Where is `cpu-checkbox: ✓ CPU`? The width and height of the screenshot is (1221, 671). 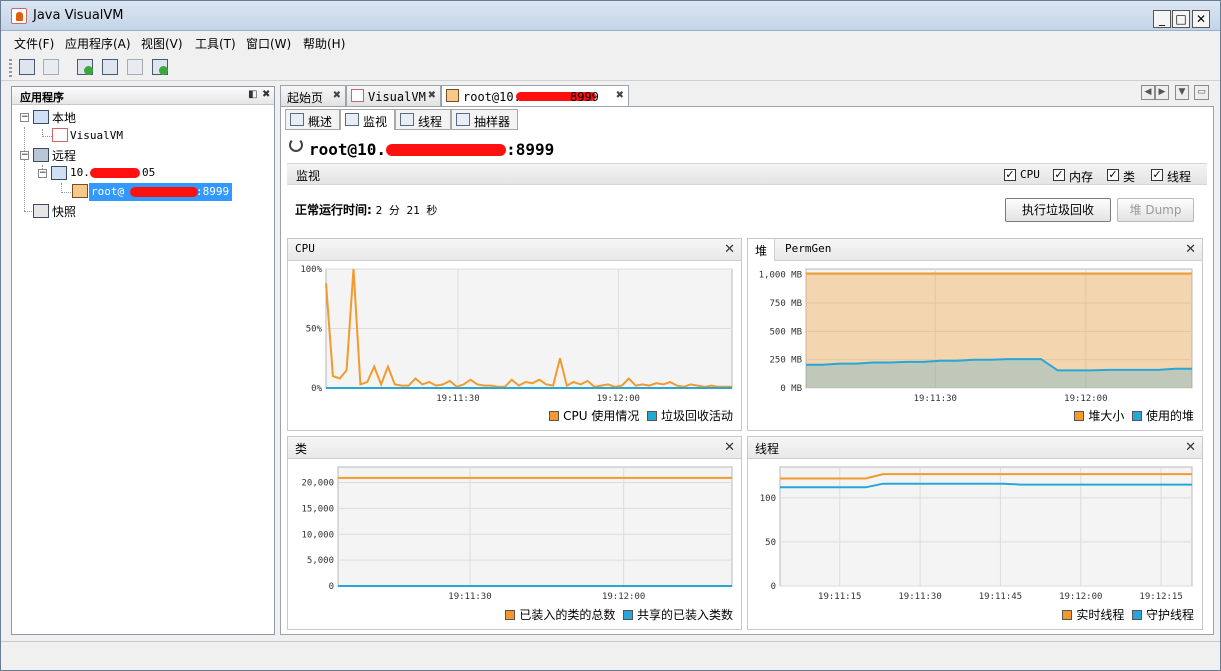
cpu-checkbox: ✓ CPU is located at coordinates (1024, 175).